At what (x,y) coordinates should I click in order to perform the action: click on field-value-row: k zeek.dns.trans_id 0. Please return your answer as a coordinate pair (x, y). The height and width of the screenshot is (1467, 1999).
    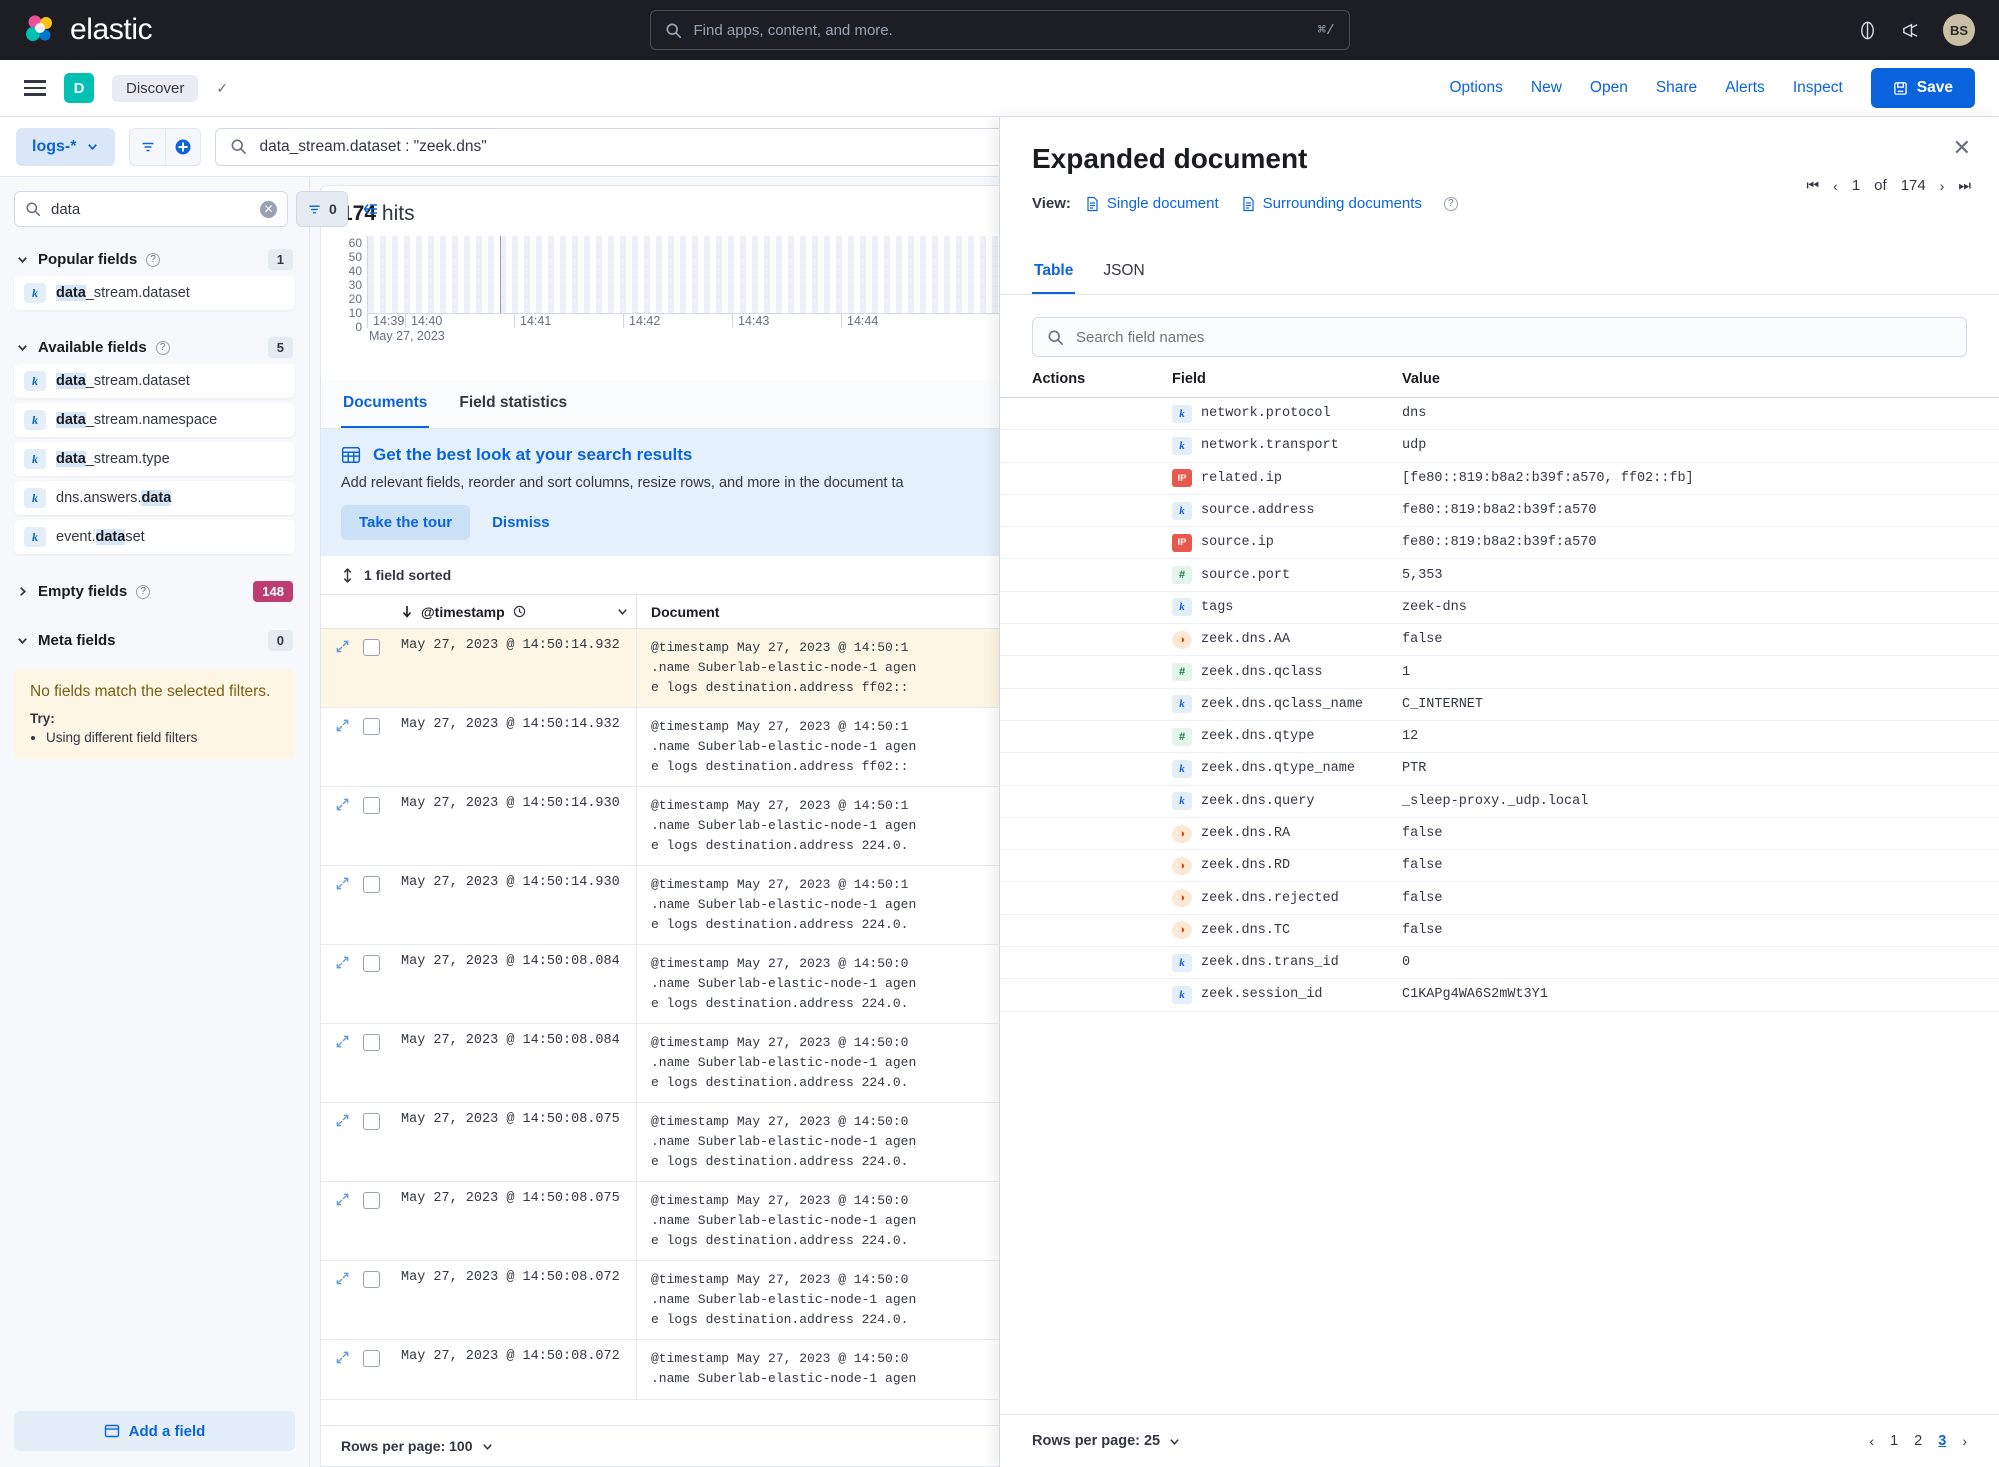
    Looking at the image, I should click on (1499, 963).